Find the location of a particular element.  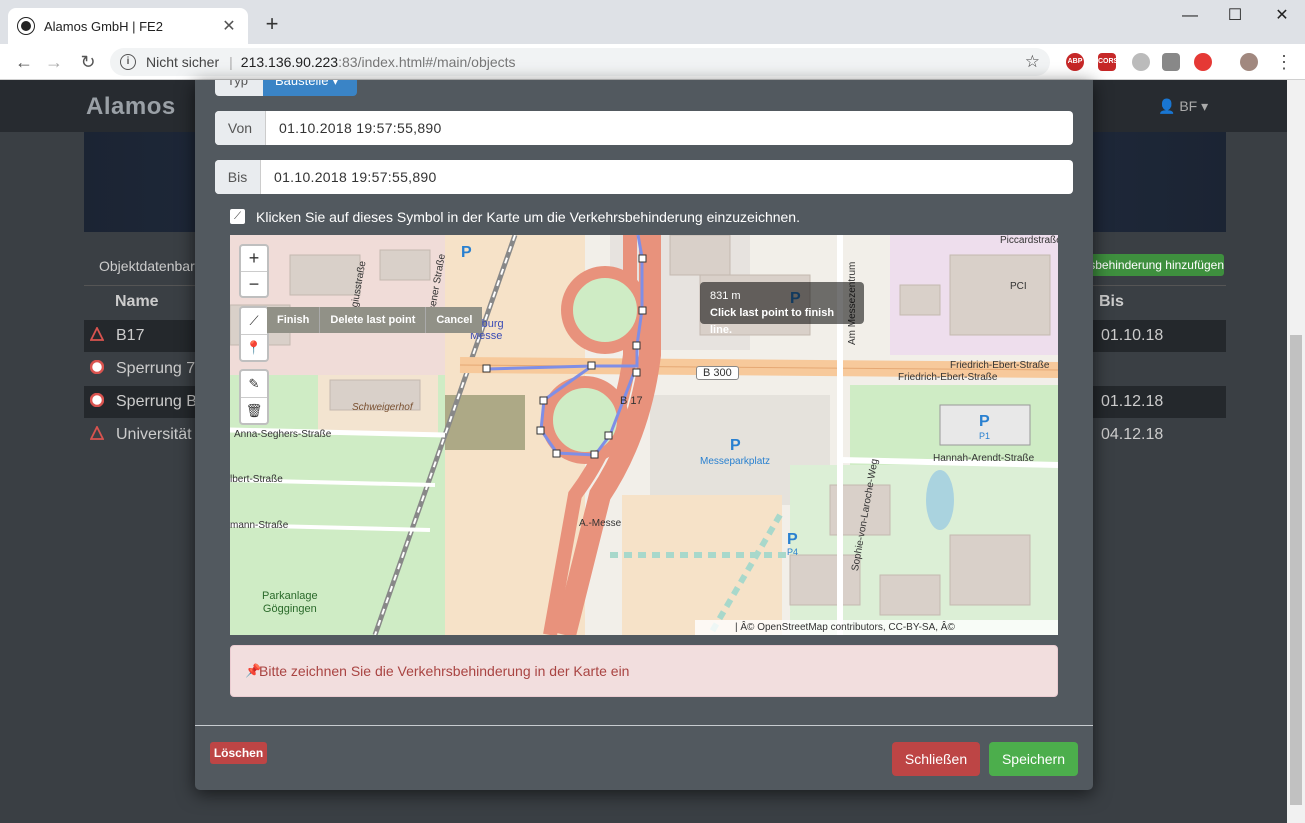

label-hannah-arendt: Hannah-Arendt-Straße is located at coordinates (984, 458).